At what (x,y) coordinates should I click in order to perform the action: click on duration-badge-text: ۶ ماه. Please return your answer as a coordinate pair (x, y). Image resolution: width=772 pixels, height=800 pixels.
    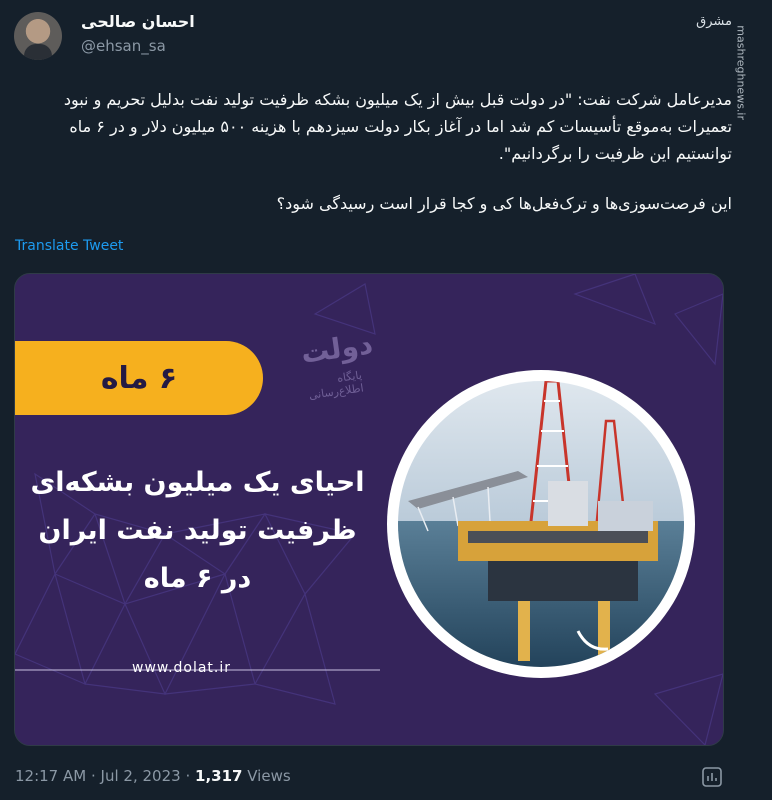
    Looking at the image, I should click on (139, 378).